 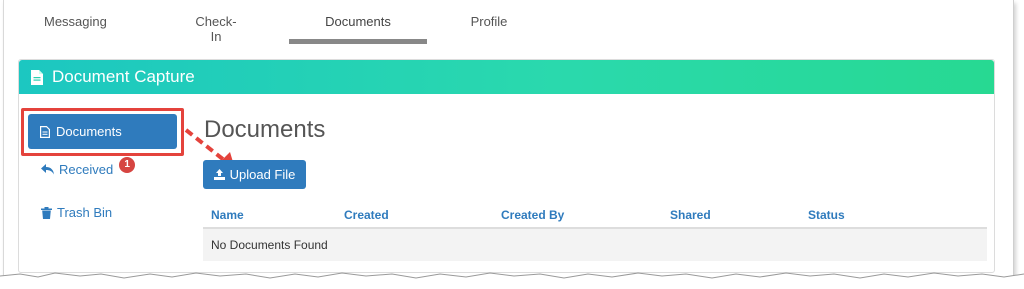 What do you see at coordinates (532, 215) in the screenshot?
I see `column-header-created-by: Created By` at bounding box center [532, 215].